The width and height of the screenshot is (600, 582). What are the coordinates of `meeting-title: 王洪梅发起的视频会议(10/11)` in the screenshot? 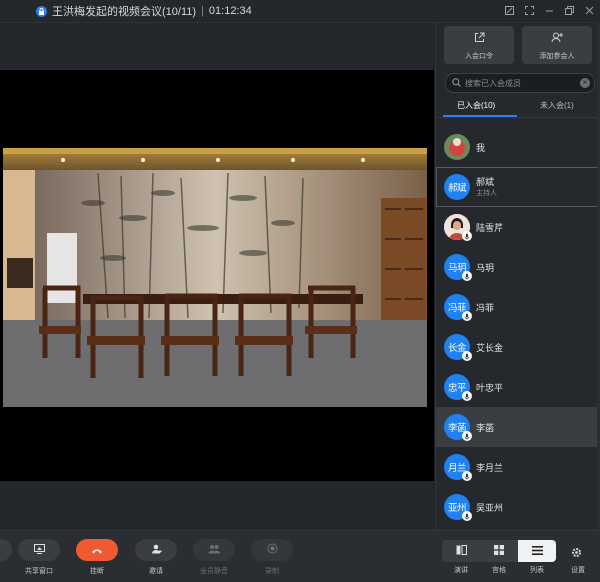 It's located at (124, 12).